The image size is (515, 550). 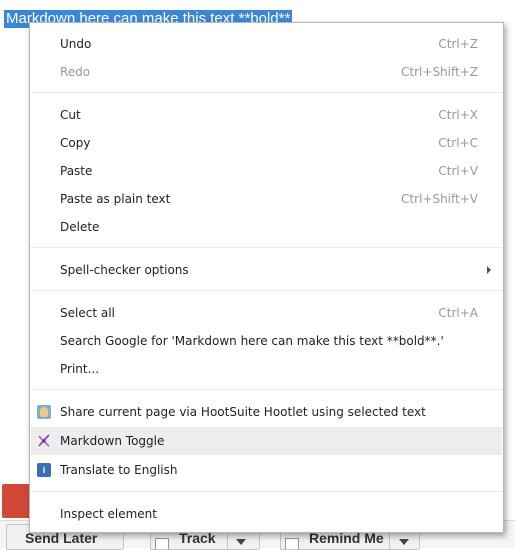 I want to click on menu-item-shortcut: Ctrl+V, so click(x=458, y=171).